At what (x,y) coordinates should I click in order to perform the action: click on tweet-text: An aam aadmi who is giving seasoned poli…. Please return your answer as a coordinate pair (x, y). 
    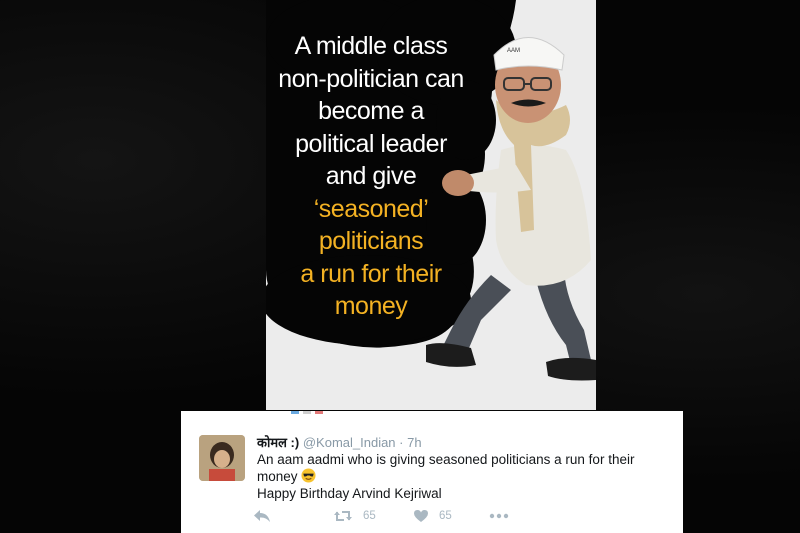
    Looking at the image, I should click on (462, 476).